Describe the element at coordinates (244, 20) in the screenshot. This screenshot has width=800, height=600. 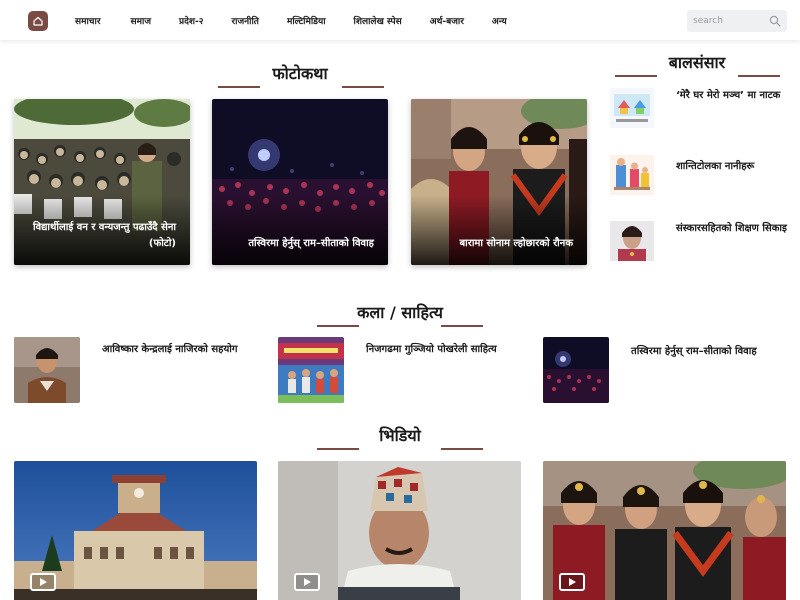
I see `nav-item-politics: राजनीति` at that location.